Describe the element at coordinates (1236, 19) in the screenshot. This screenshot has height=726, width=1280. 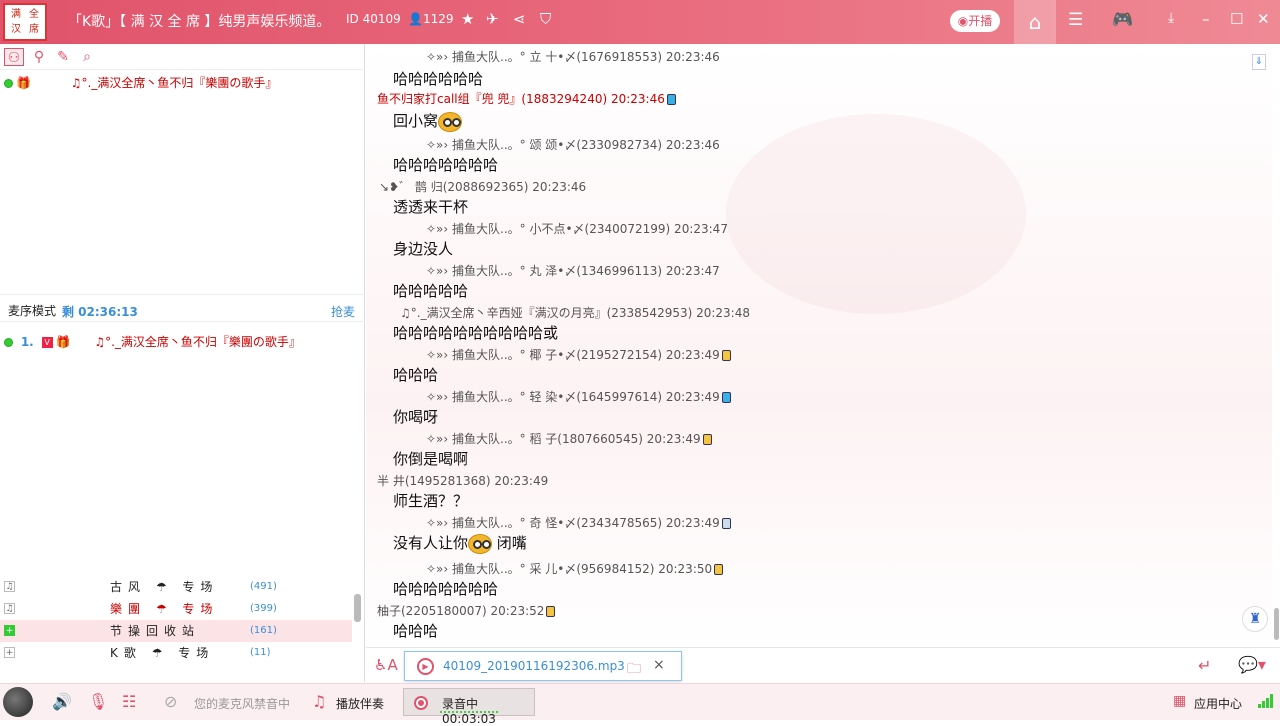
I see `maximize-icon: ☐` at that location.